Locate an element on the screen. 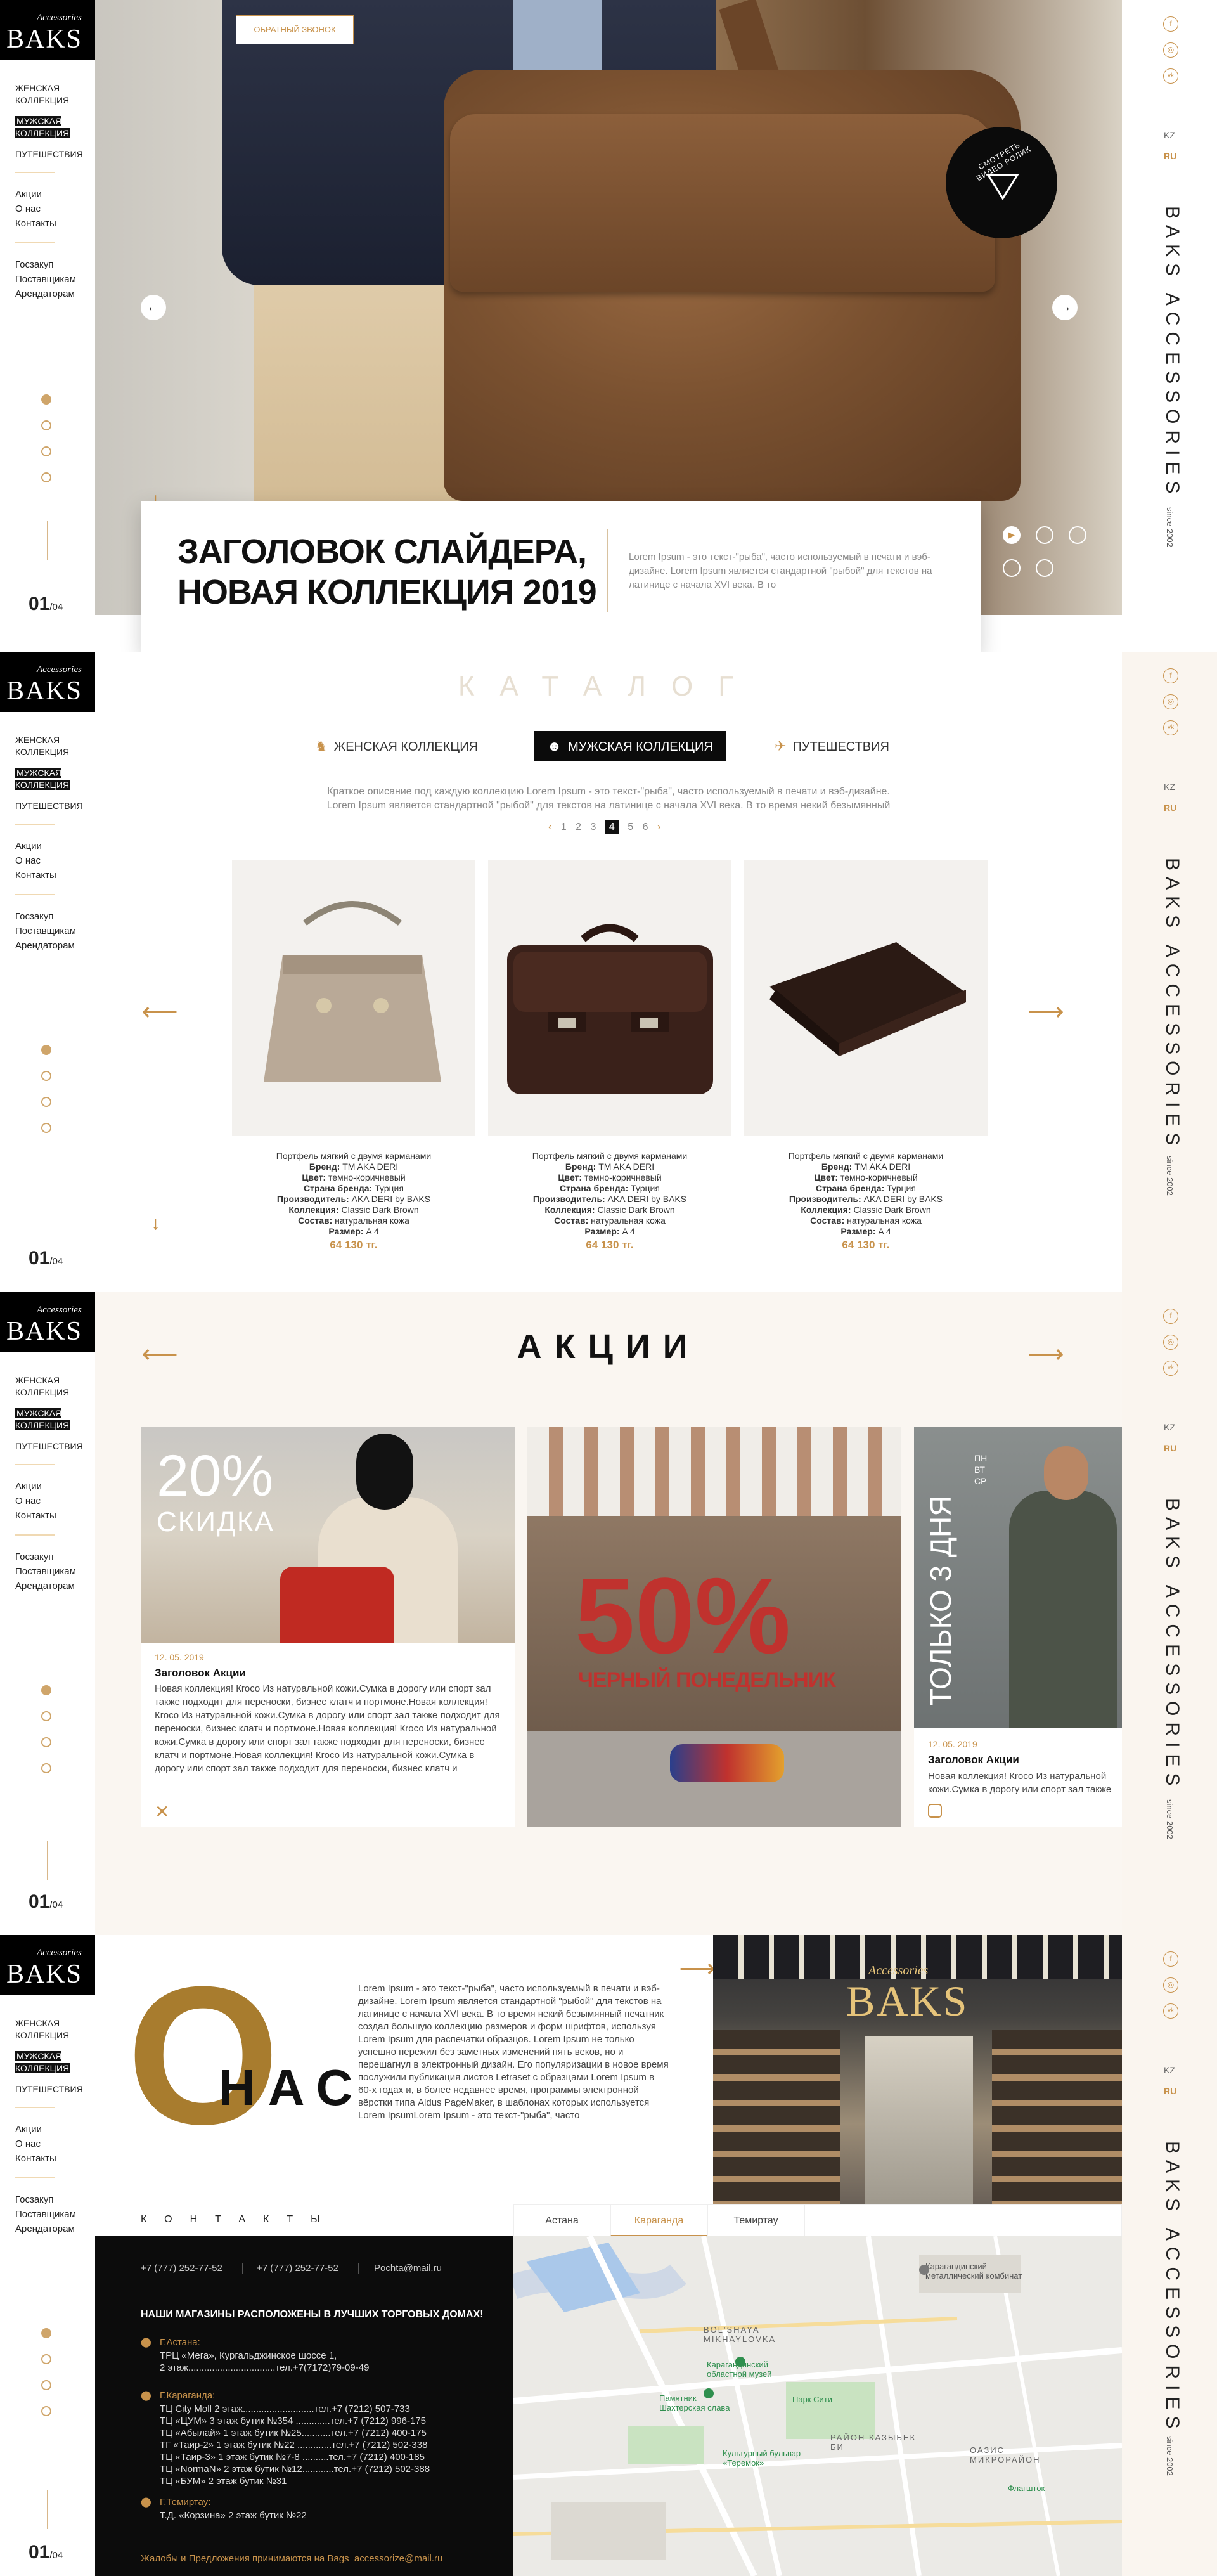 The image size is (1217, 2576). page-link: 1 is located at coordinates (564, 827).